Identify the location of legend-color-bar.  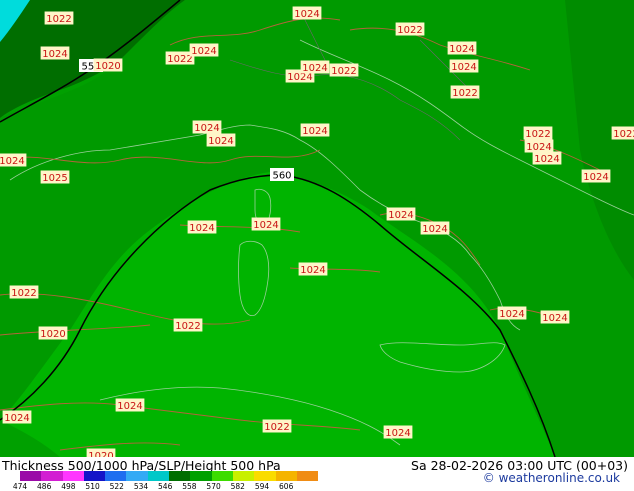
(169, 476).